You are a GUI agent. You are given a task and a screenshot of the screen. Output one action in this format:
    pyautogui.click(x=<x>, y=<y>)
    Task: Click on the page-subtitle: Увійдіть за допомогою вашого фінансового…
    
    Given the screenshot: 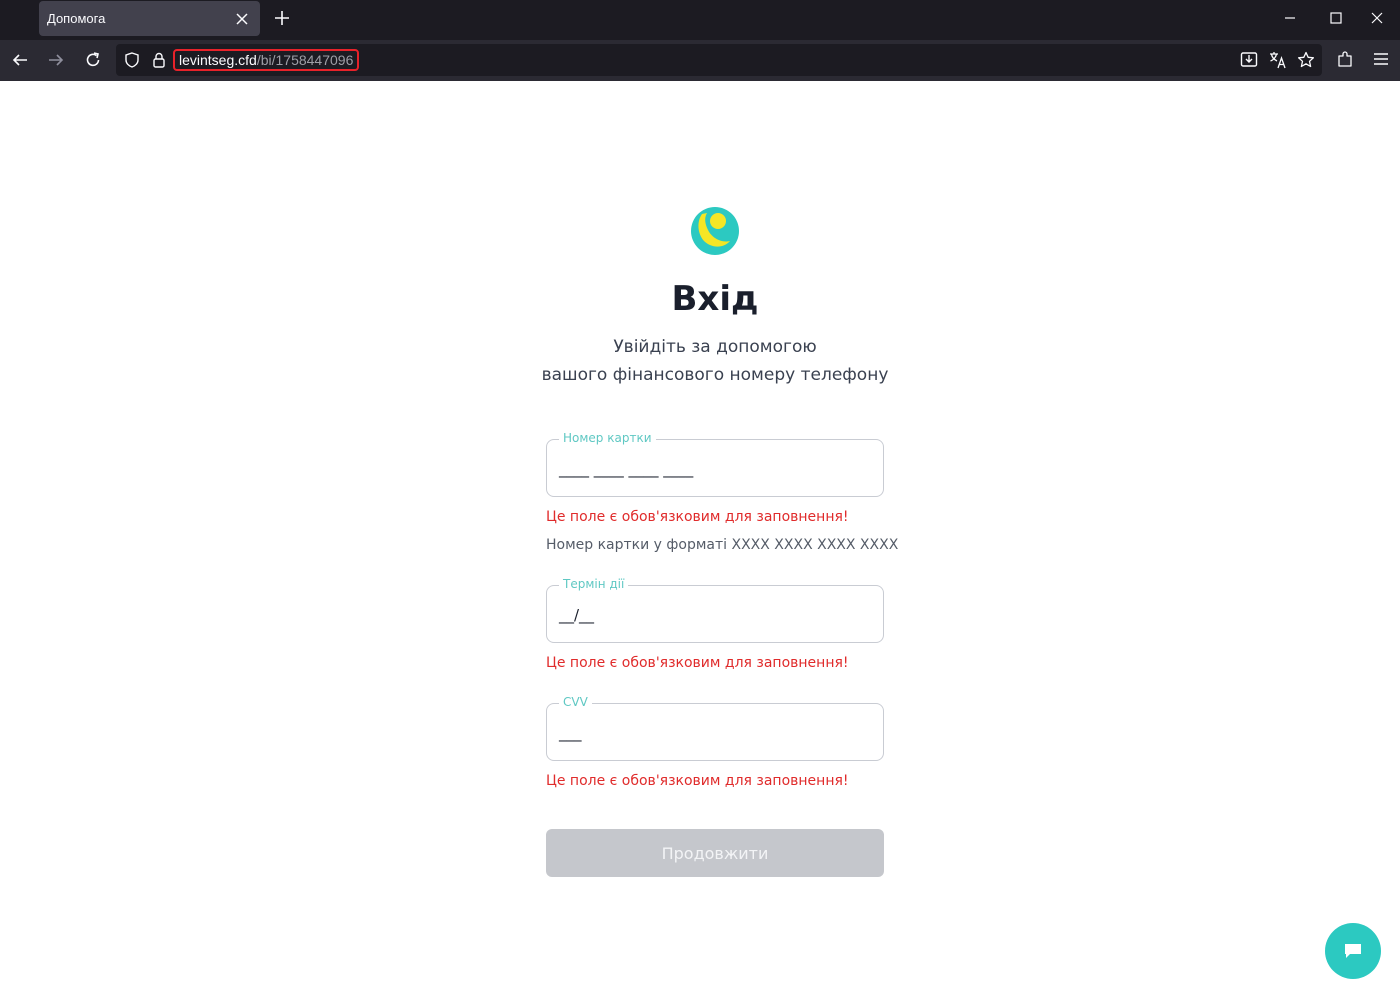 What is the action you would take?
    pyautogui.click(x=700, y=361)
    